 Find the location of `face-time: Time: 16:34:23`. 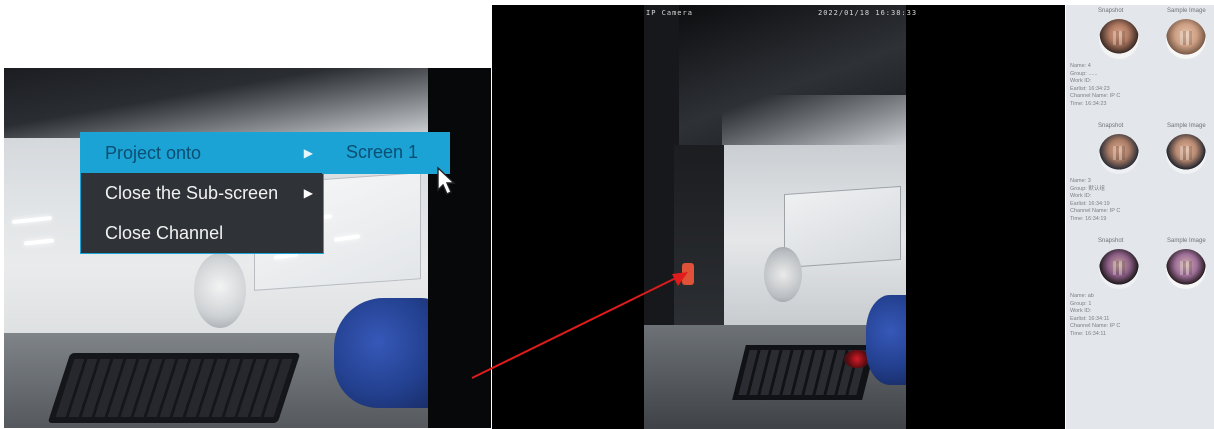

face-time: Time: 16:34:23 is located at coordinates (1088, 103).